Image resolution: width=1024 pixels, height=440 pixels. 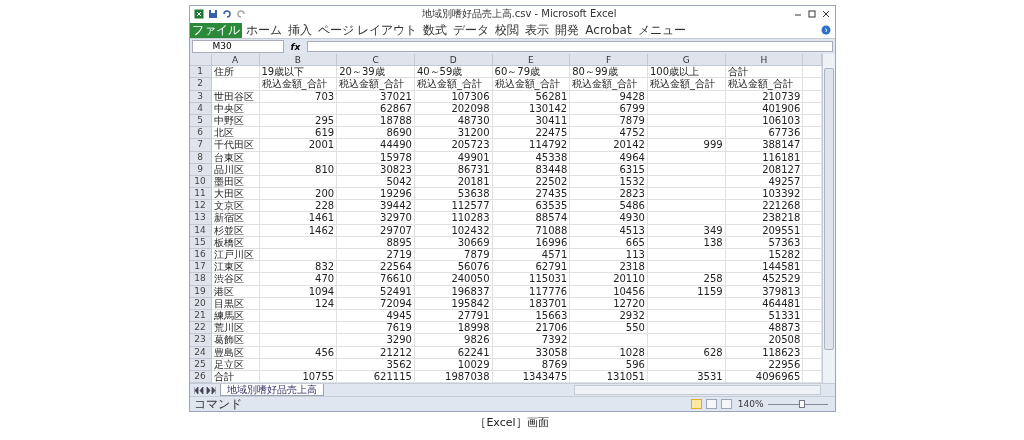 What do you see at coordinates (200, 279) in the screenshot?
I see `row-header: 18` at bounding box center [200, 279].